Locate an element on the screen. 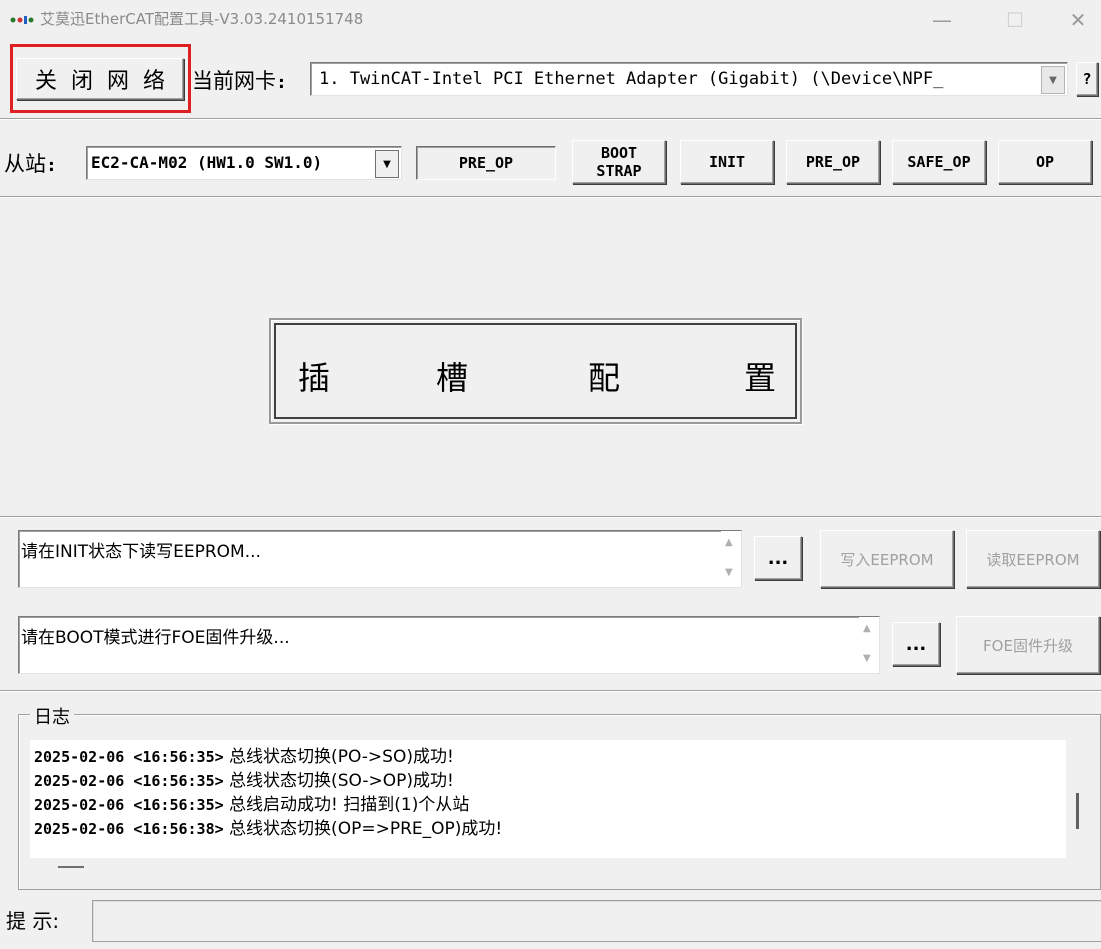 Image resolution: width=1101 pixels, height=949 pixels. slot-config-button: 插 槽 配 置 is located at coordinates (535, 371).